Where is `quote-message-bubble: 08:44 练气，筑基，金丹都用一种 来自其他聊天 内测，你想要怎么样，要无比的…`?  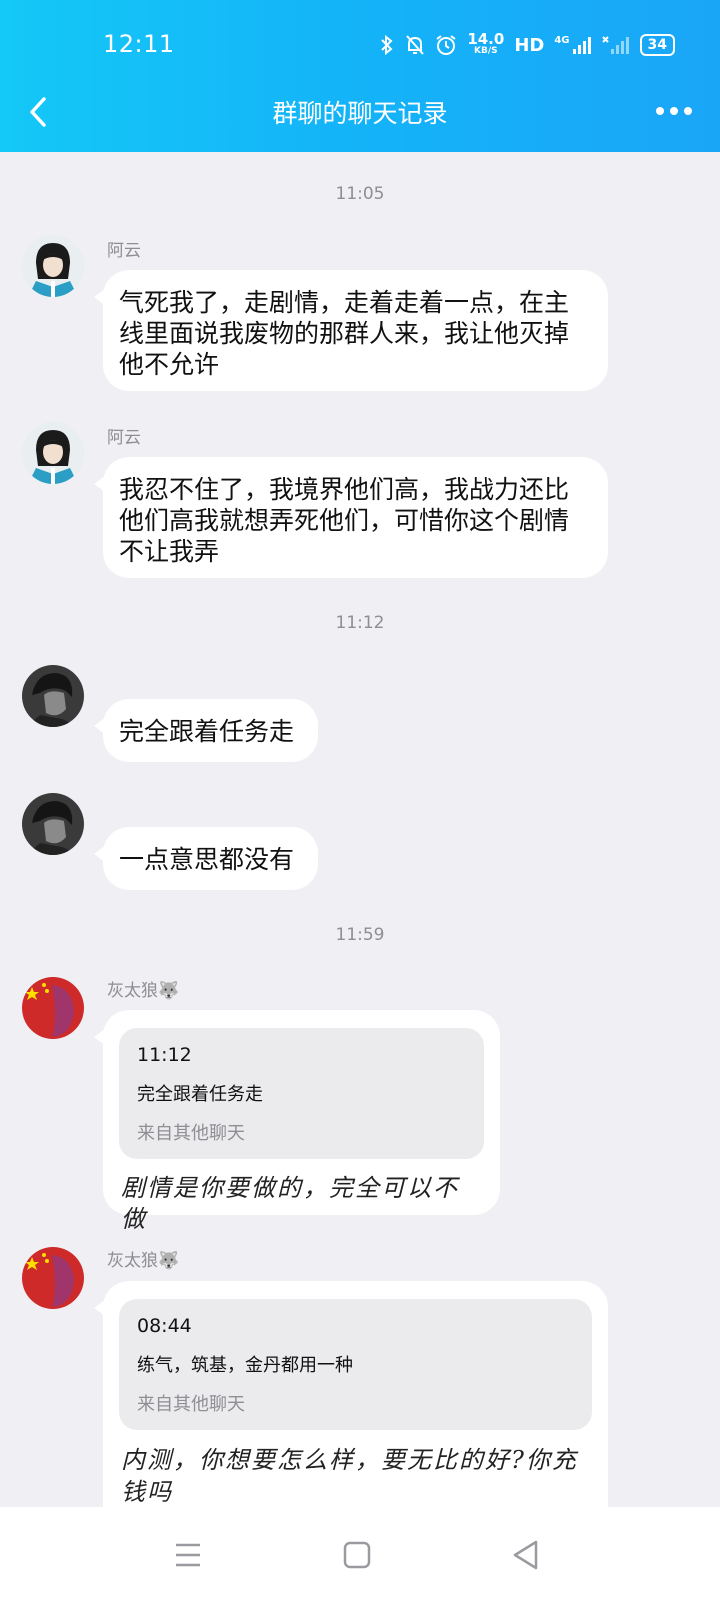 quote-message-bubble: 08:44 练气，筑基，金丹都用一种 来自其他聊天 内测，你想要怎么样，要无比的… is located at coordinates (351, 1411).